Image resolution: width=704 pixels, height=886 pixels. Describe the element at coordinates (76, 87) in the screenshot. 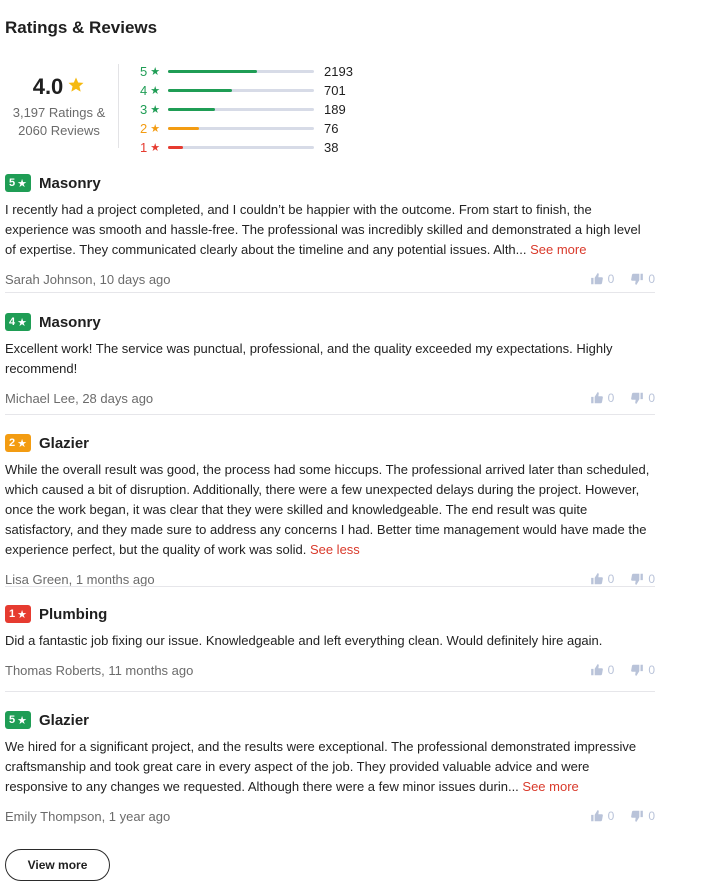

I see `star-icon` at that location.